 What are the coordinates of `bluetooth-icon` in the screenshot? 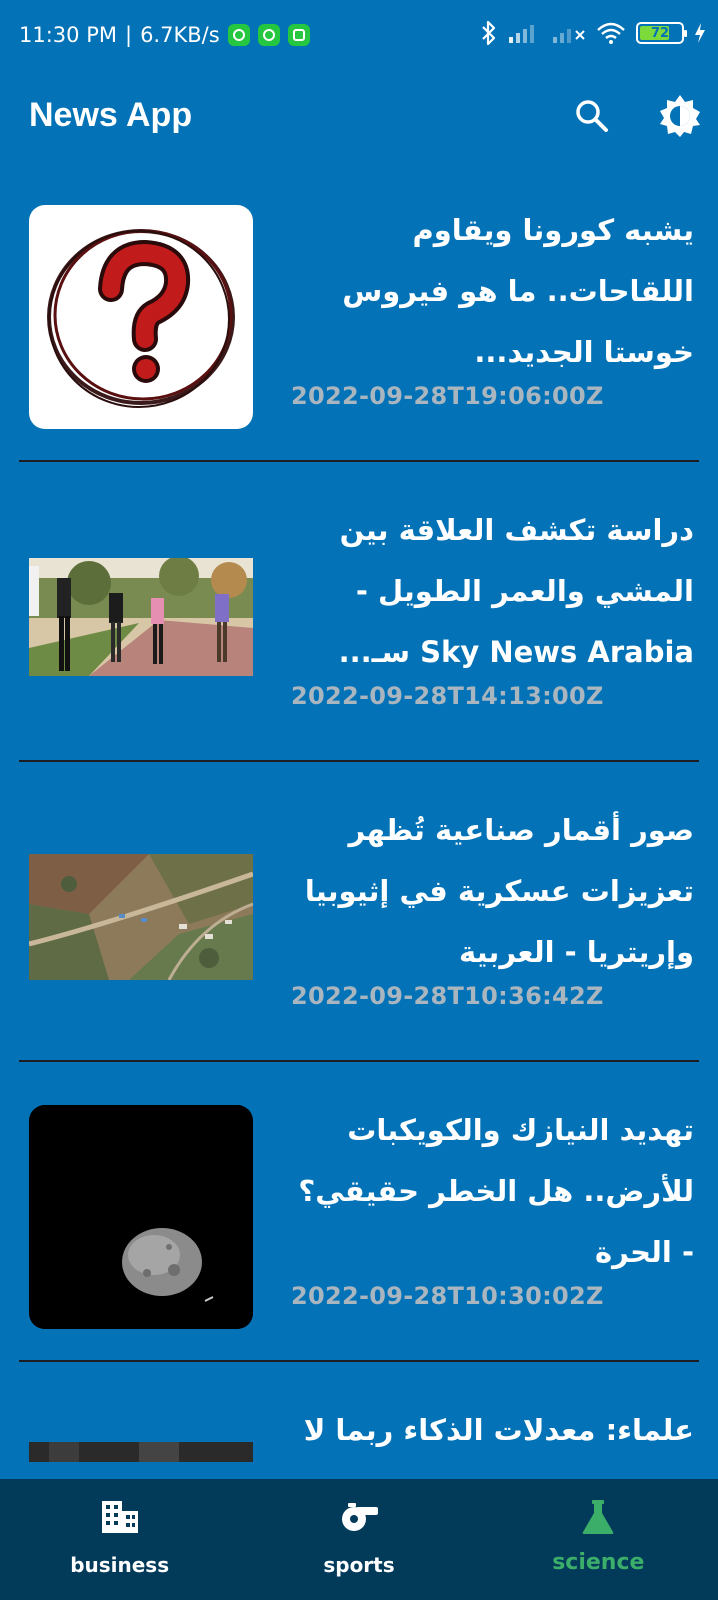 It's located at (489, 33).